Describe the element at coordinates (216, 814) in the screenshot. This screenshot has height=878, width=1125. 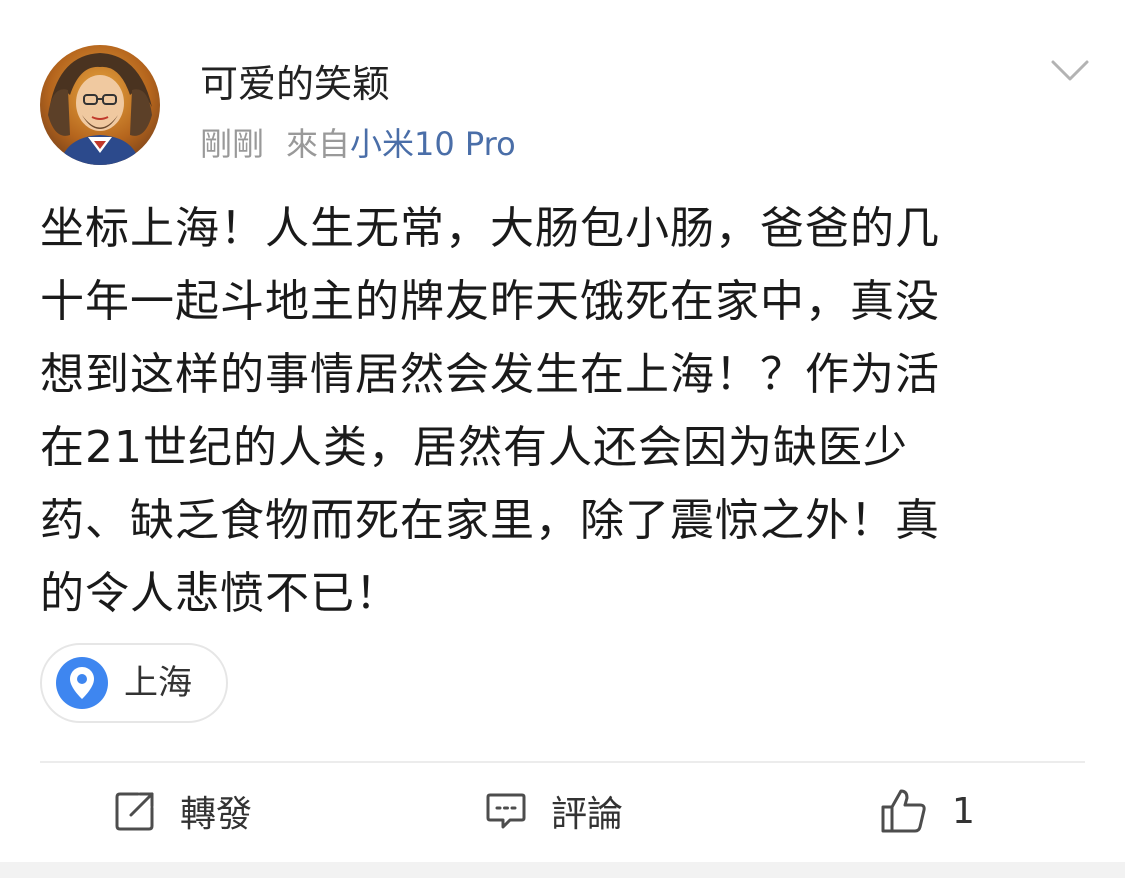
I see `repost-label: 轉發` at that location.